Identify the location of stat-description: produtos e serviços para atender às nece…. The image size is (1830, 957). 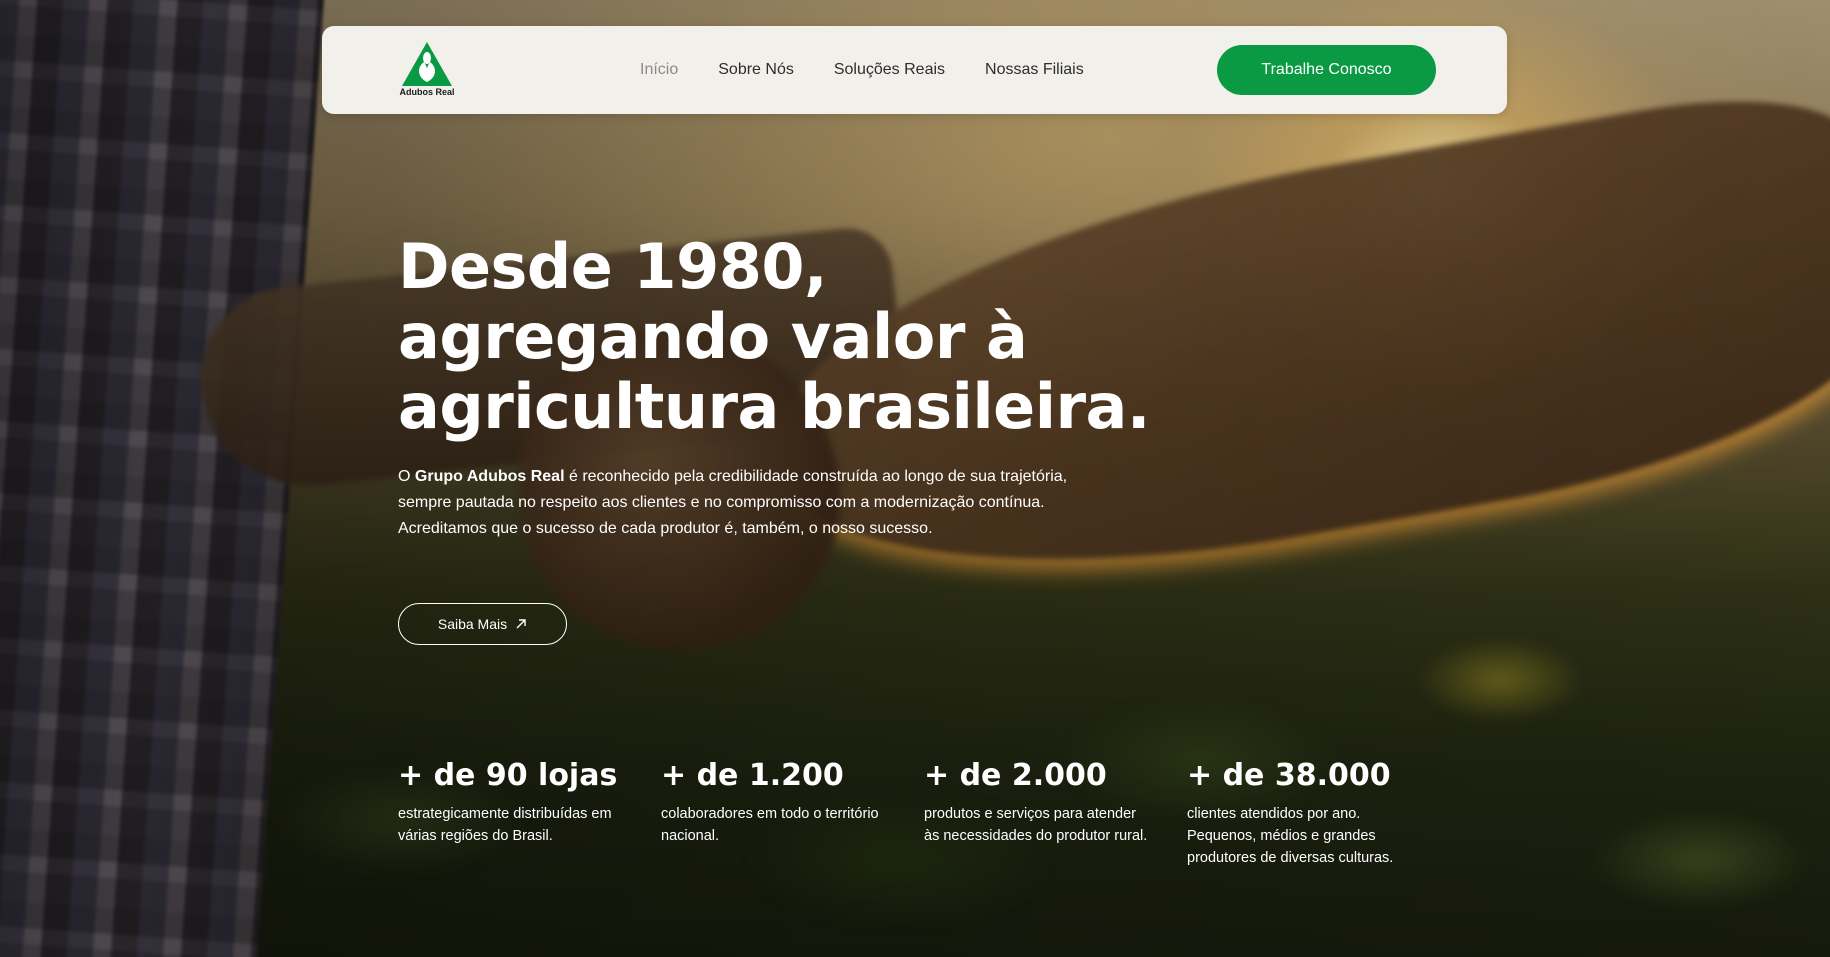
(1036, 825).